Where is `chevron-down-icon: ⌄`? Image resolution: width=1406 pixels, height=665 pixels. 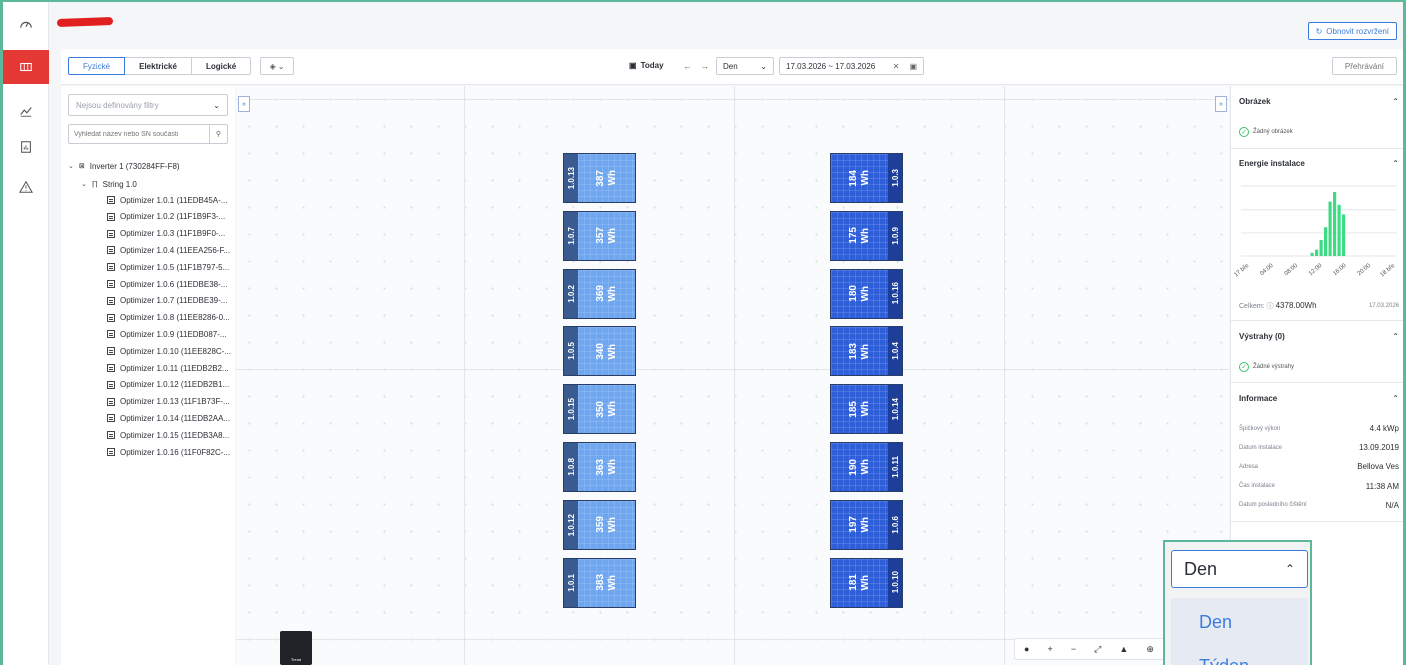
chevron-down-icon: ⌄ is located at coordinates (216, 105).